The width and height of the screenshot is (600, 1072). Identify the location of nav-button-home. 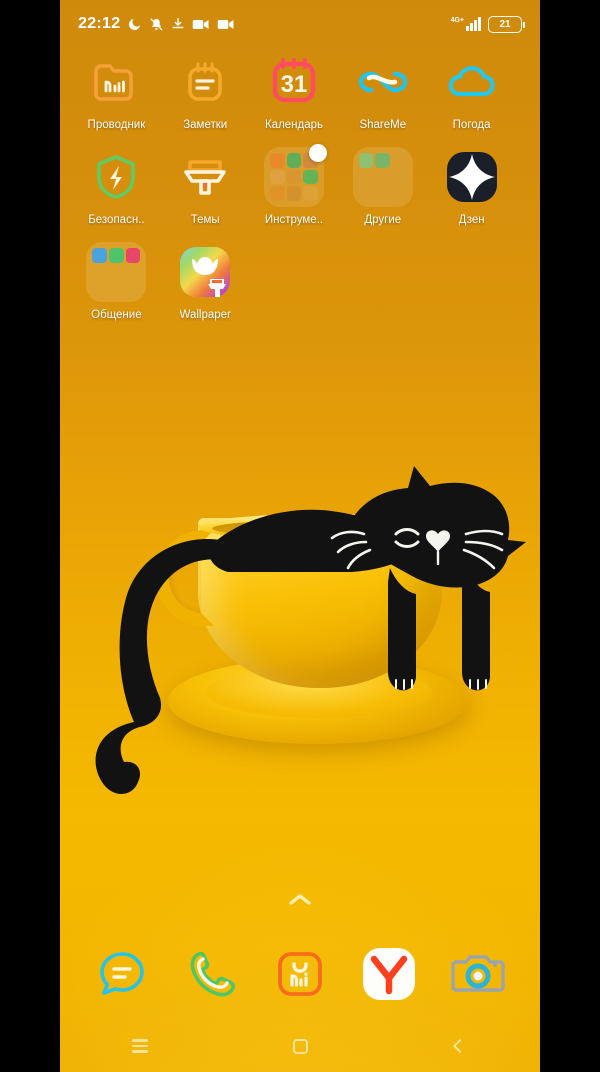
(300, 1046).